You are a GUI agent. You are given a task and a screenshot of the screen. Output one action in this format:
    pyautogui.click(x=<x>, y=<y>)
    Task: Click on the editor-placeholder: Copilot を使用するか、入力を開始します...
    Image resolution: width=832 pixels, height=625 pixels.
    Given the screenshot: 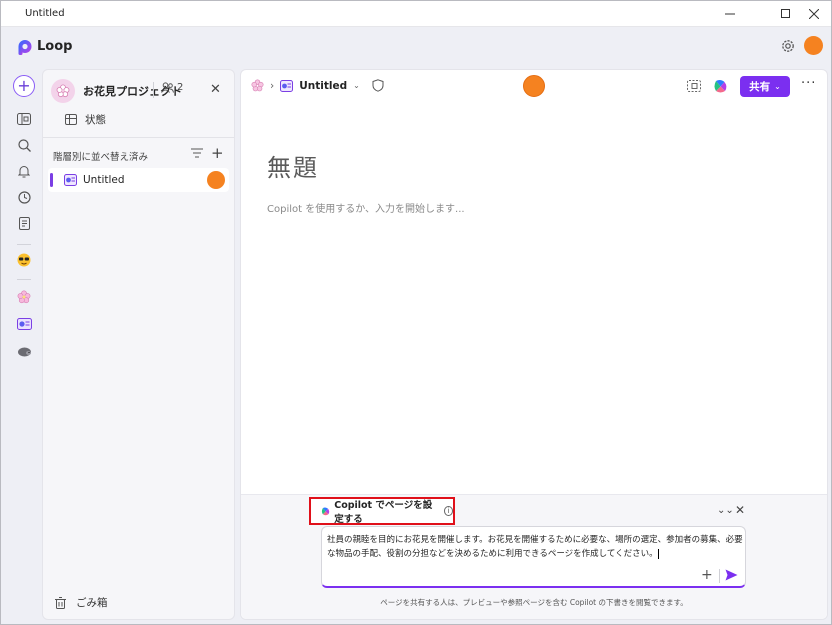 What is the action you would take?
    pyautogui.click(x=366, y=207)
    